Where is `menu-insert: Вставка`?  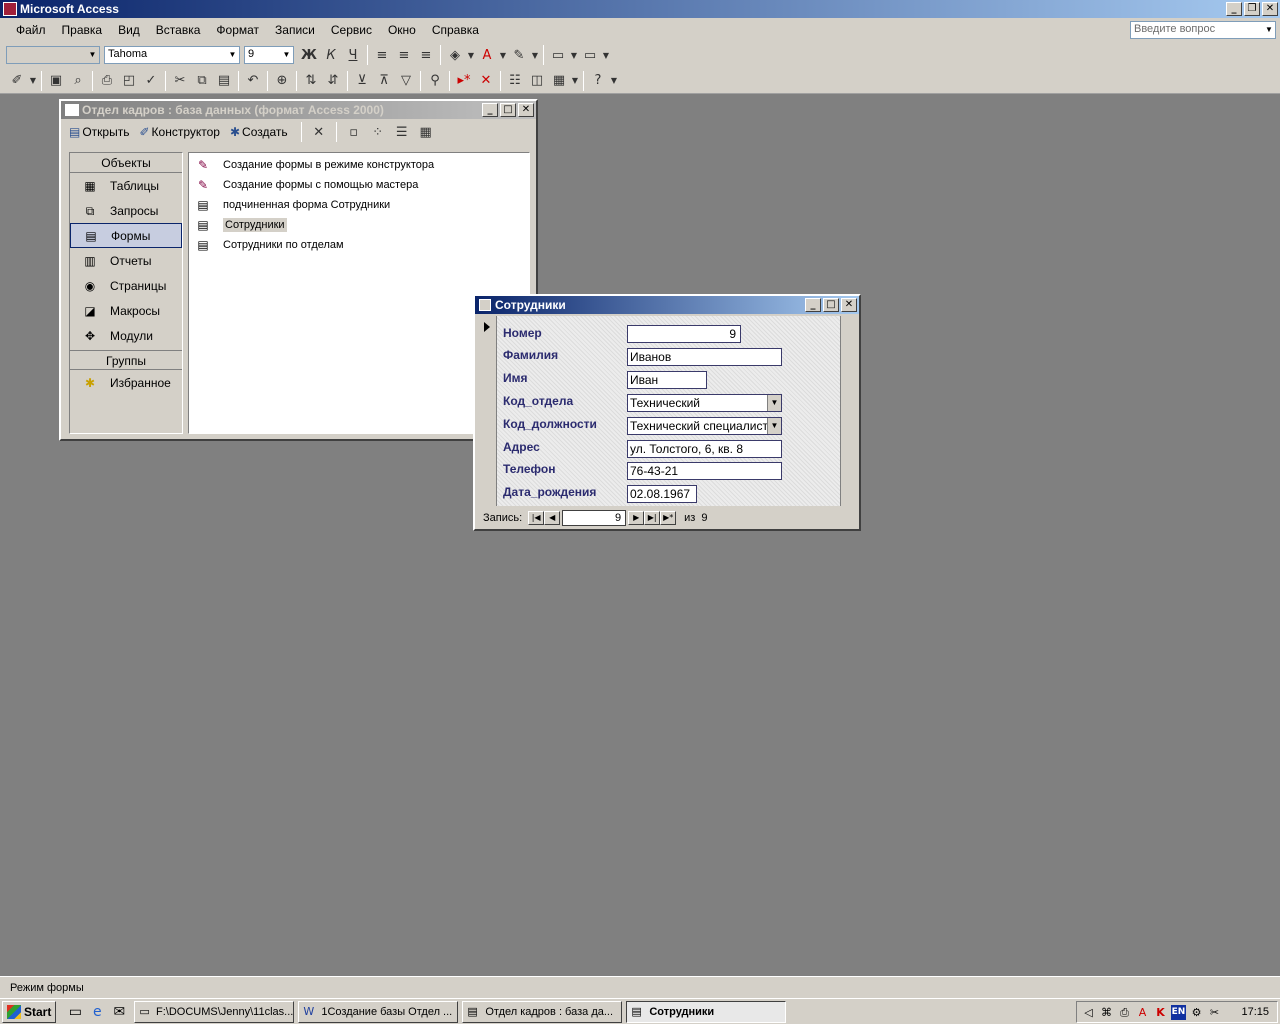
menu-insert: Вставка is located at coordinates (178, 30).